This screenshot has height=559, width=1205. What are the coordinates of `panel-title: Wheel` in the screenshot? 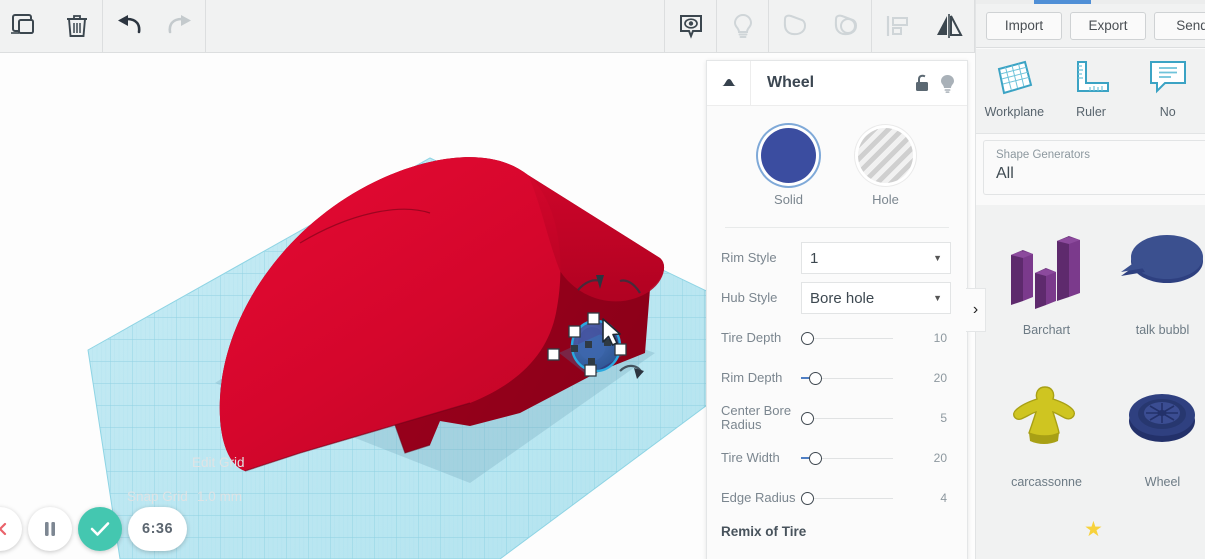 It's located at (791, 82).